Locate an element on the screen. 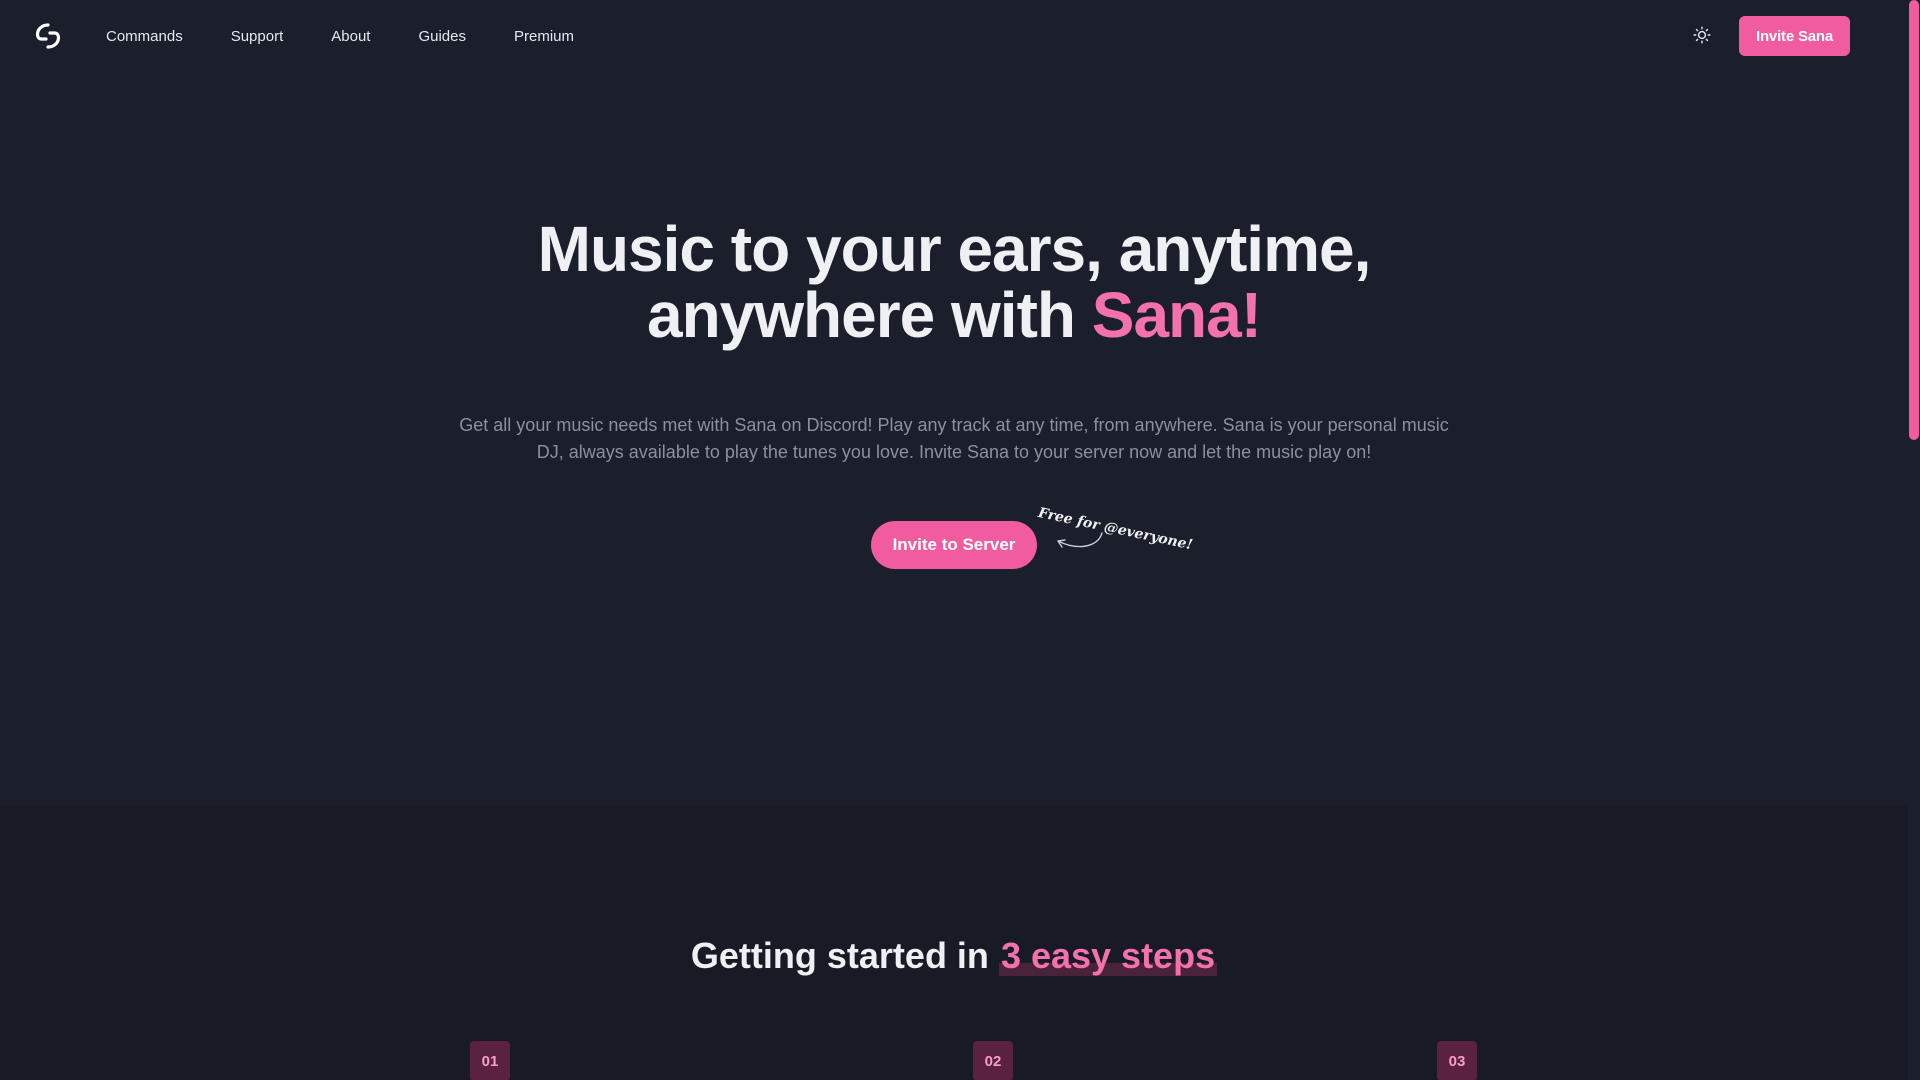  hero-title-accent: Sana! is located at coordinates (1176, 315).